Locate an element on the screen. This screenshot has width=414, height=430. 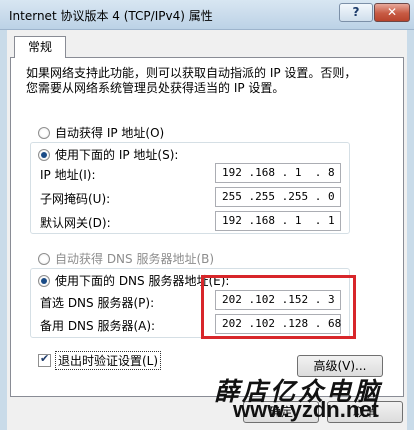
subnet-mask-label: 子网掩码(U): is located at coordinates (75, 199).